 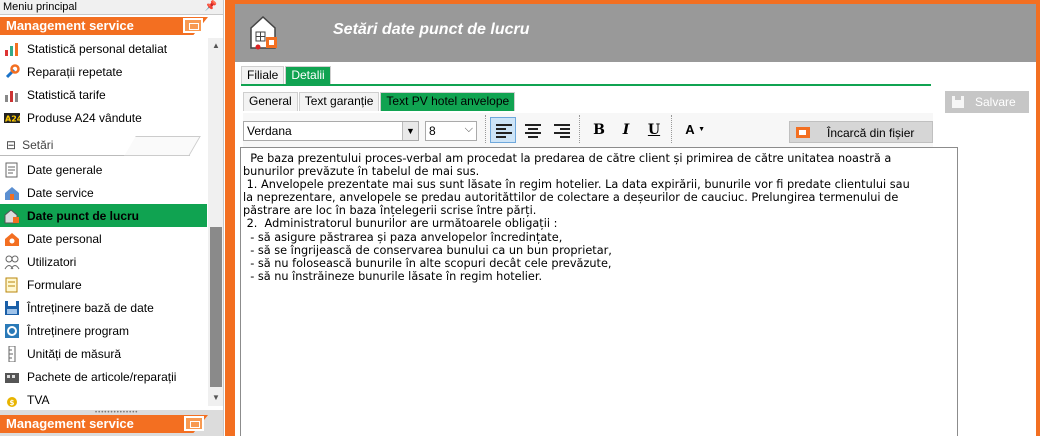 I want to click on svg-text: A24, so click(x=12, y=118).